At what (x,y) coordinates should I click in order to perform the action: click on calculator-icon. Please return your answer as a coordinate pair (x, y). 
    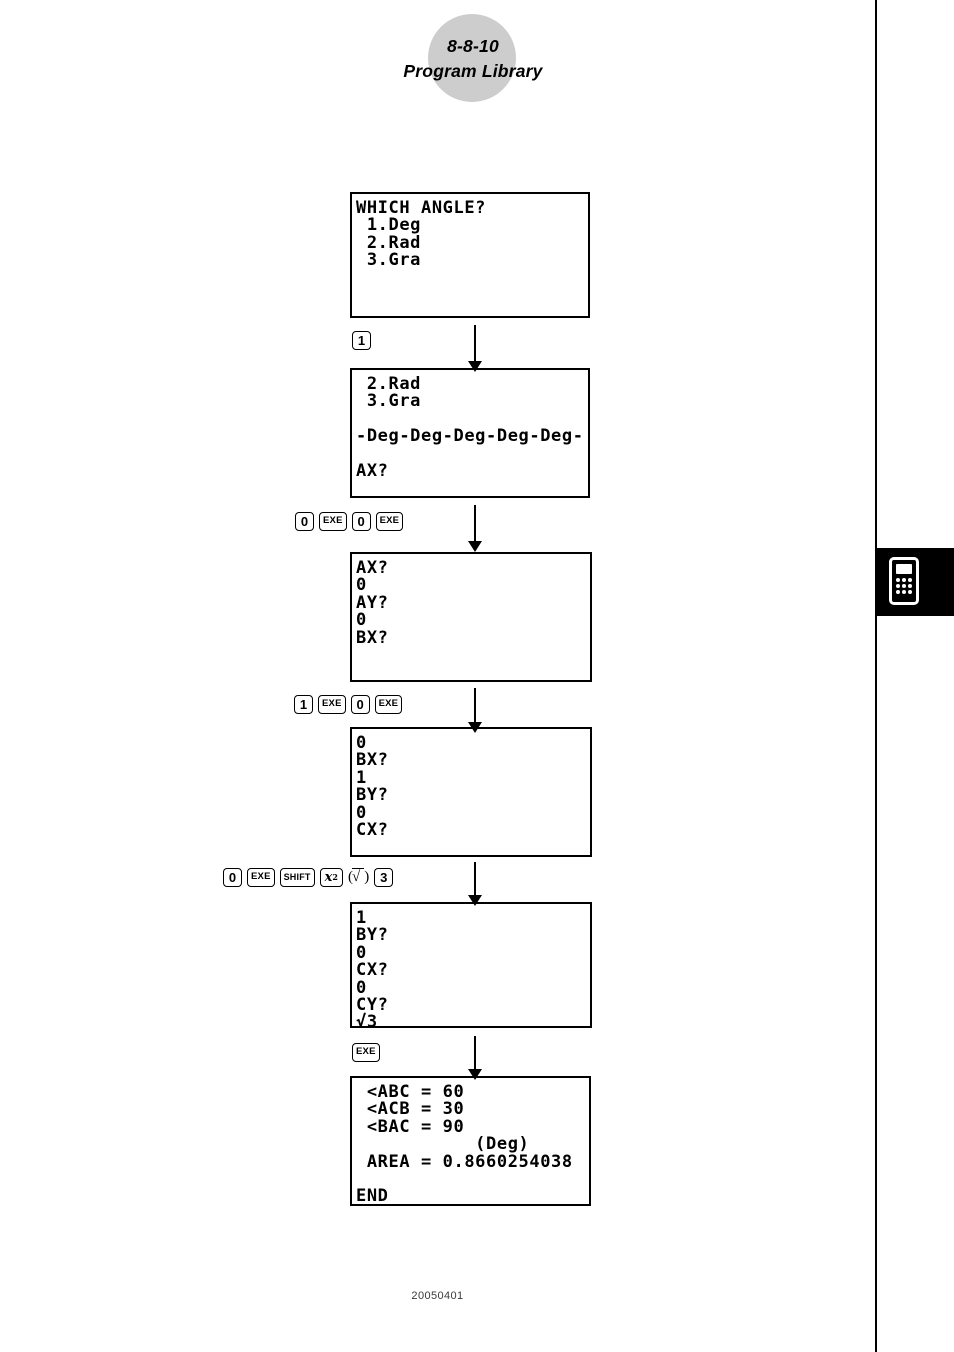
    Looking at the image, I should click on (904, 581).